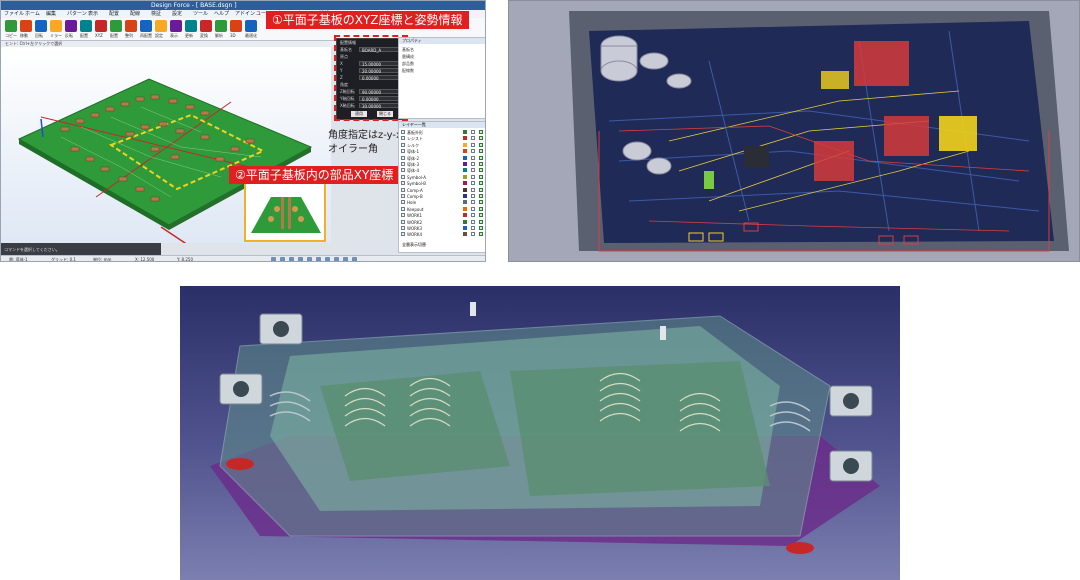  I want to click on menu-item-8: 設定, so click(177, 14).